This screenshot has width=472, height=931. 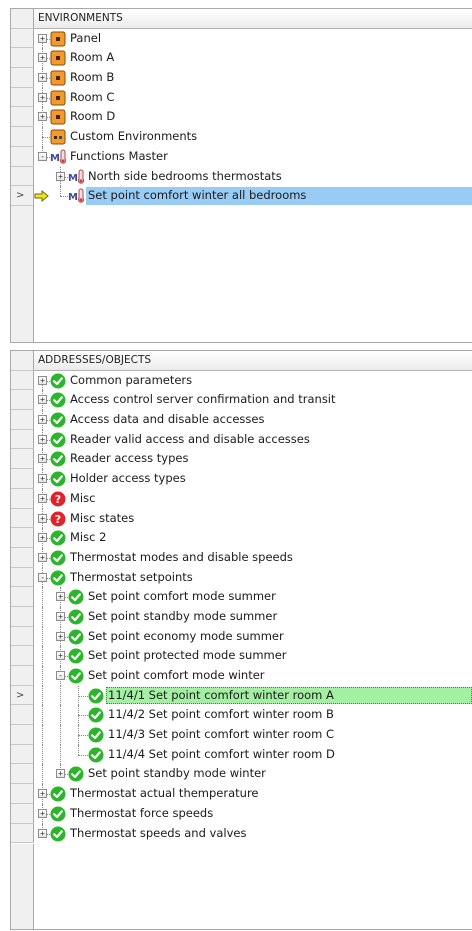 What do you see at coordinates (22, 196) in the screenshot?
I see `row-header-cell: >` at bounding box center [22, 196].